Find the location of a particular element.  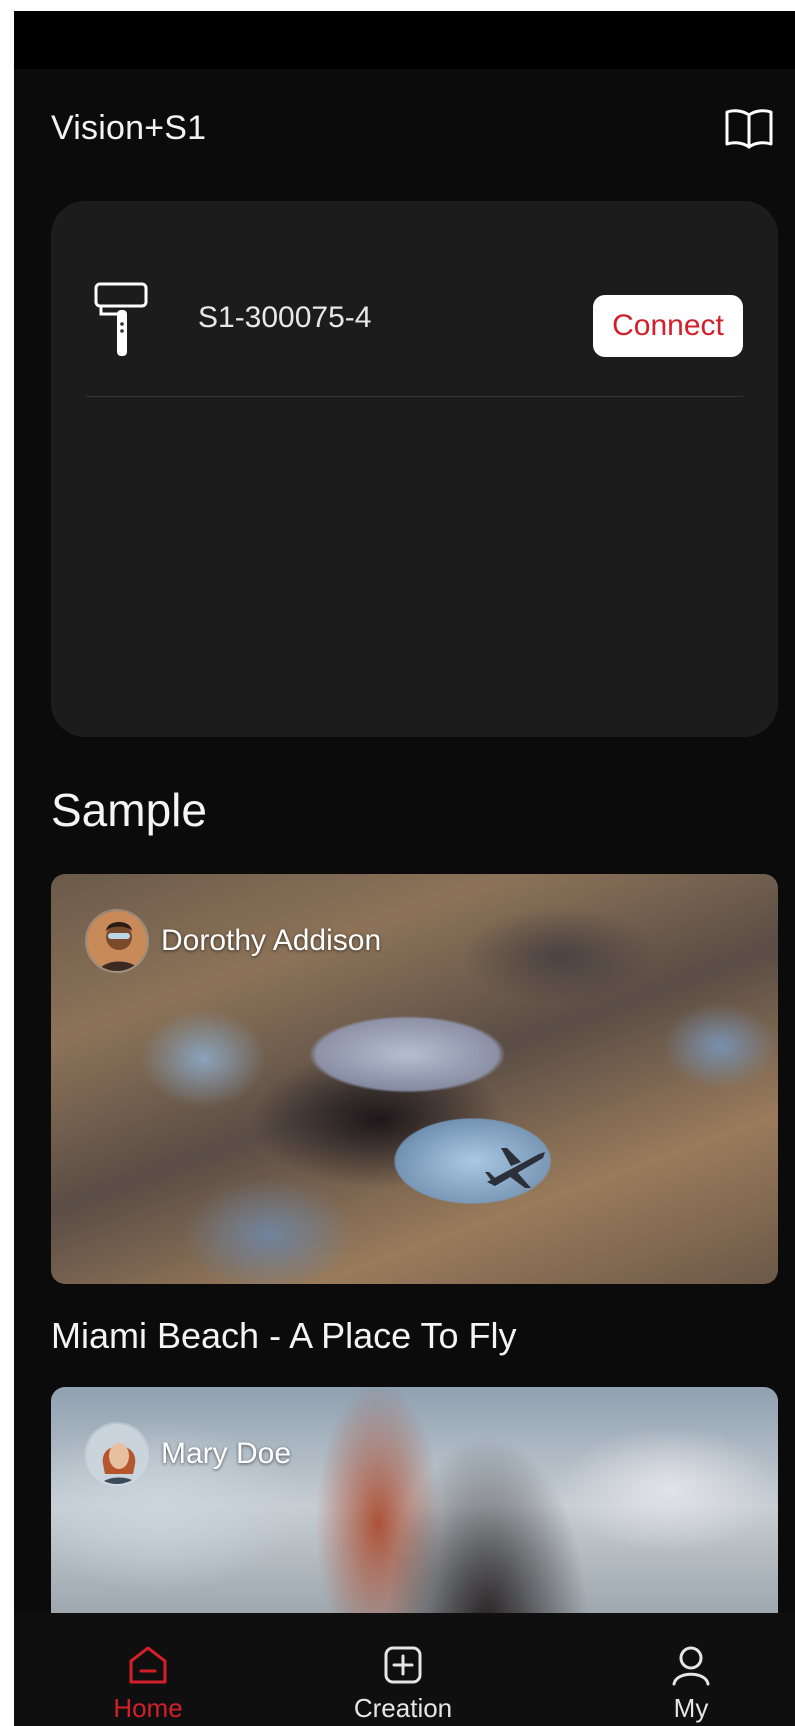

bottom-nav: Home Creation My is located at coordinates (404, 1669).